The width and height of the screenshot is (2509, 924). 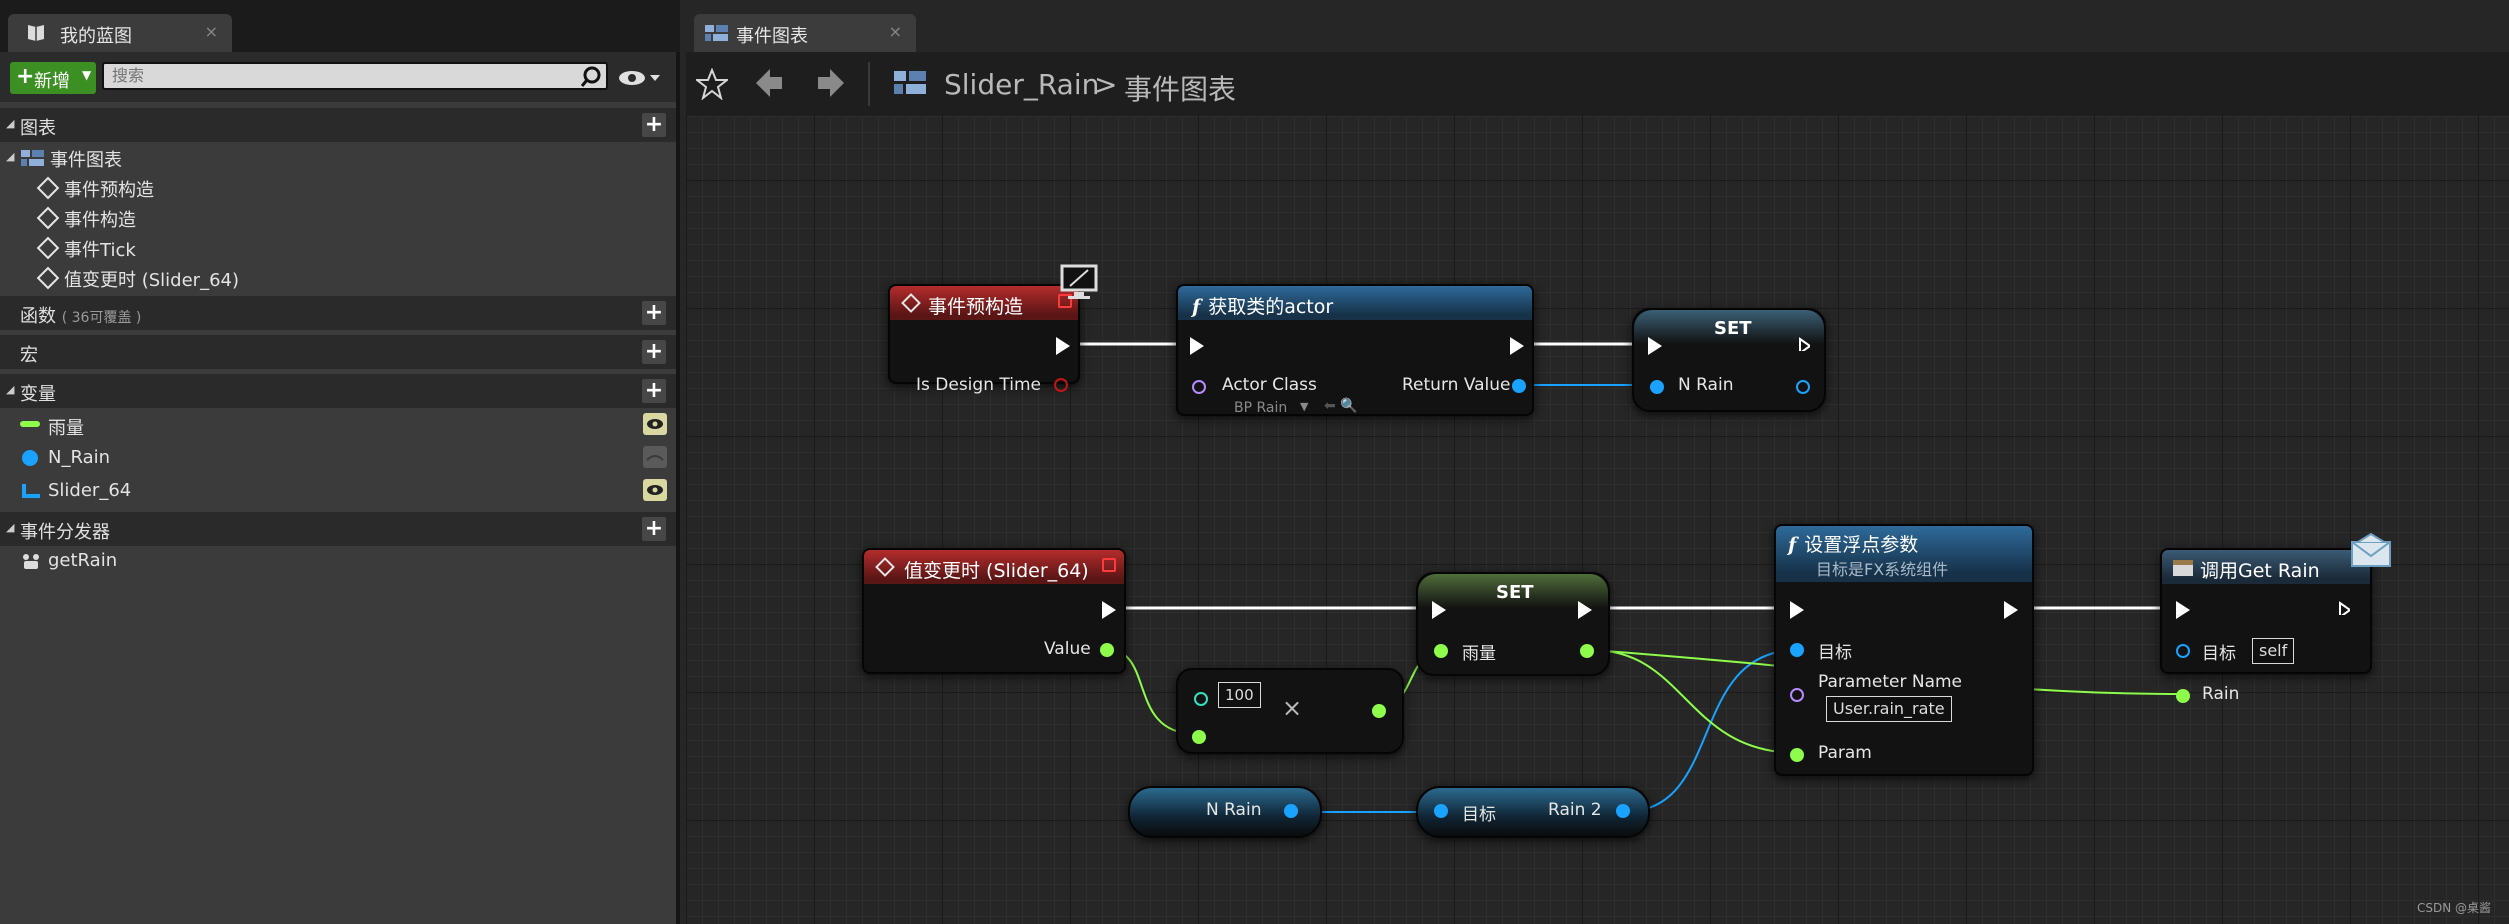 What do you see at coordinates (772, 36) in the screenshot?
I see `tab-label: 事件图表` at bounding box center [772, 36].